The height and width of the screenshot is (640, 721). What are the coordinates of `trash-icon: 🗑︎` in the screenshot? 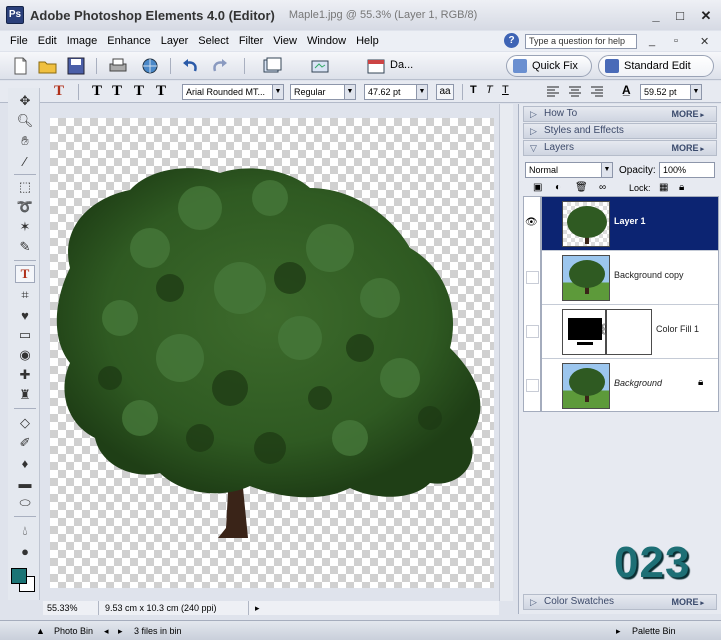 It's located at (581, 187).